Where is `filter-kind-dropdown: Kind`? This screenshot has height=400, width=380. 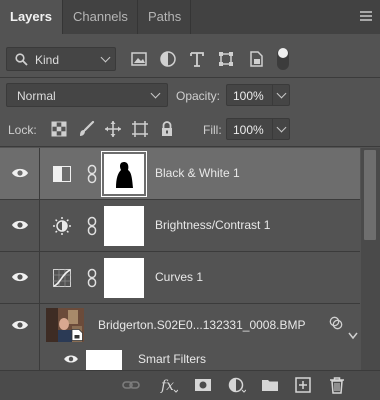
filter-kind-dropdown: Kind is located at coordinates (61, 59).